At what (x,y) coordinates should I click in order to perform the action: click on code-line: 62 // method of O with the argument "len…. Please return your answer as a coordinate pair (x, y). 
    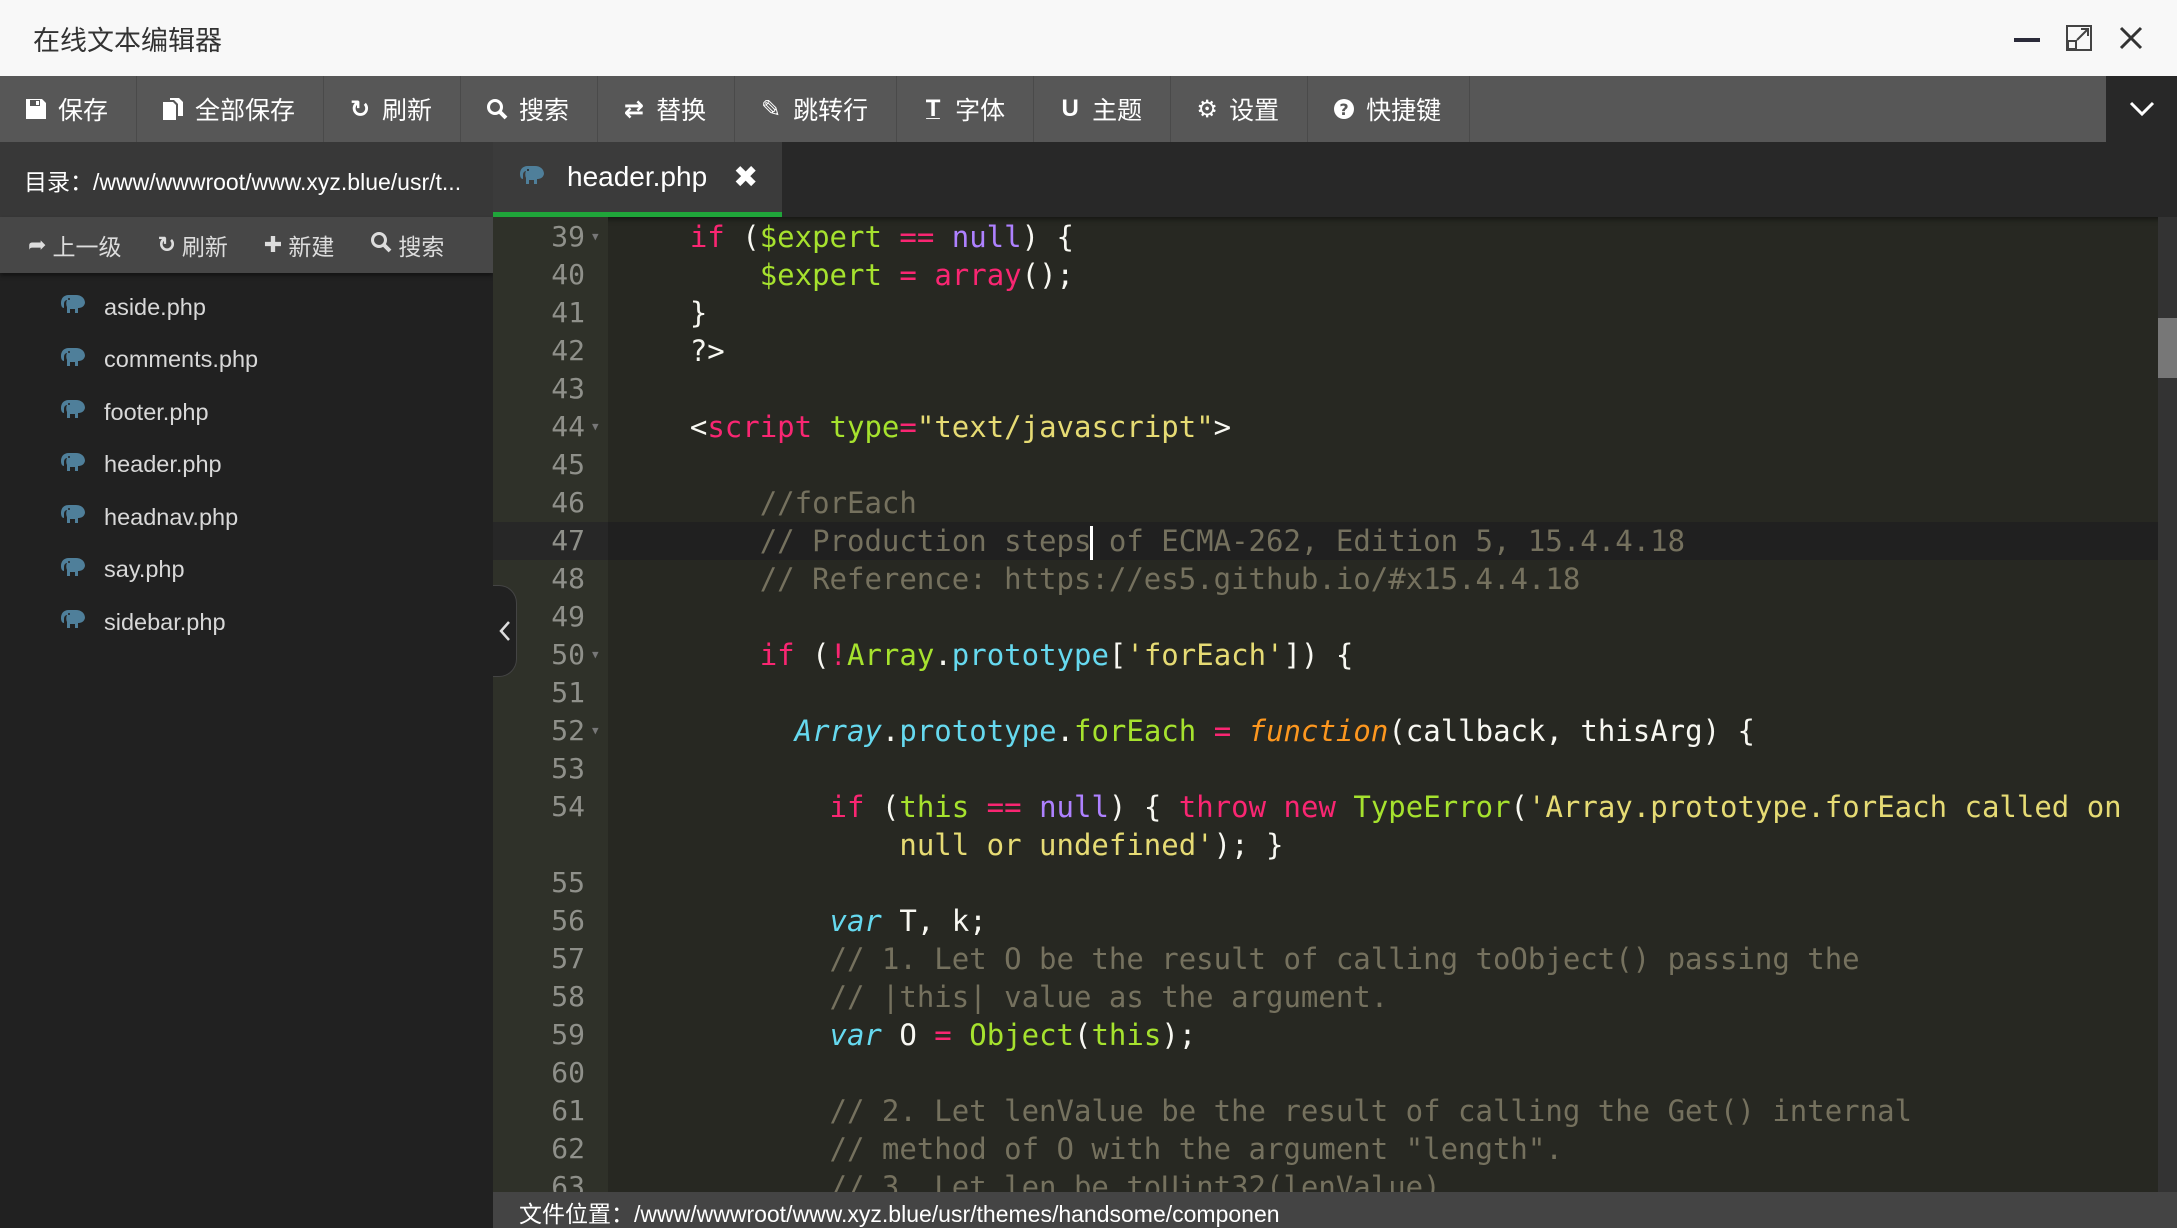
    Looking at the image, I should click on (1325, 1149).